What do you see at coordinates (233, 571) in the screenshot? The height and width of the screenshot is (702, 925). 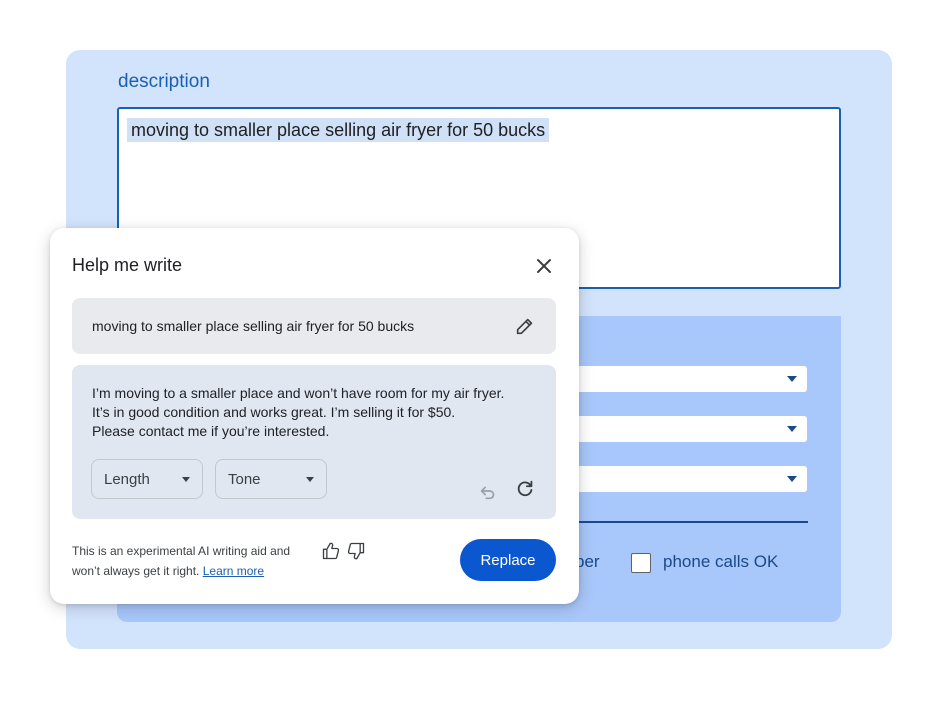 I see `learn-more-link: Learn more` at bounding box center [233, 571].